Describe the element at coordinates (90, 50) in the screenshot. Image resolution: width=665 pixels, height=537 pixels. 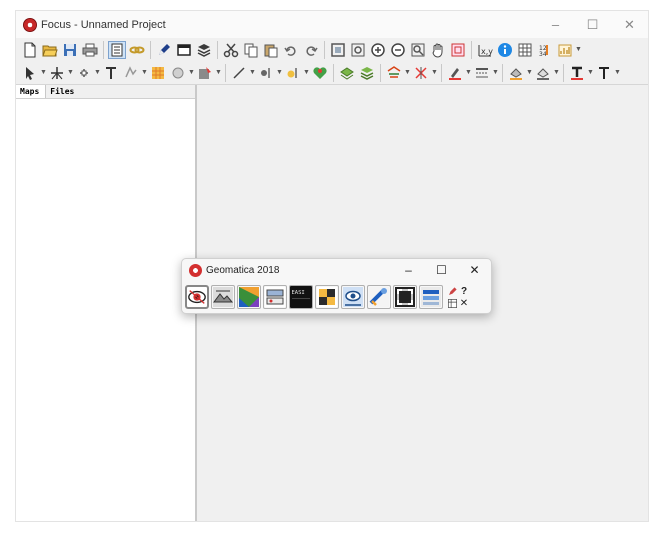
I see `print-icon` at that location.